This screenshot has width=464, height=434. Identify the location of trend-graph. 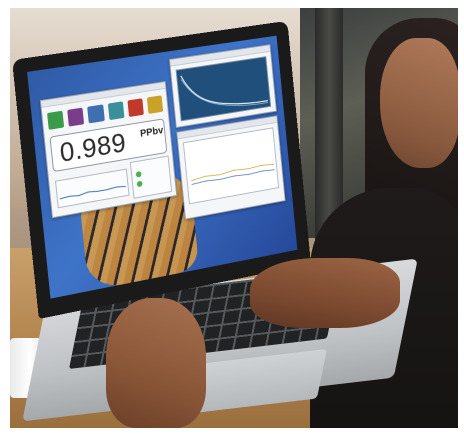
(92, 188).